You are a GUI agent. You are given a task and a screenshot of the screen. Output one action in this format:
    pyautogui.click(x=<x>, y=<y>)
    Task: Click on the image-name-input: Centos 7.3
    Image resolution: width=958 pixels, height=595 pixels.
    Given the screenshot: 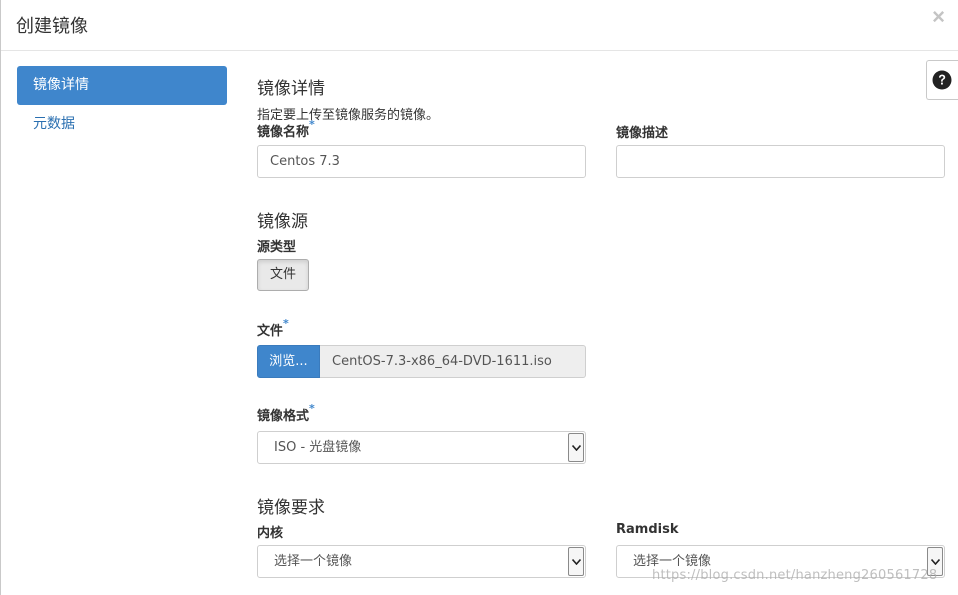 What is the action you would take?
    pyautogui.click(x=421, y=161)
    